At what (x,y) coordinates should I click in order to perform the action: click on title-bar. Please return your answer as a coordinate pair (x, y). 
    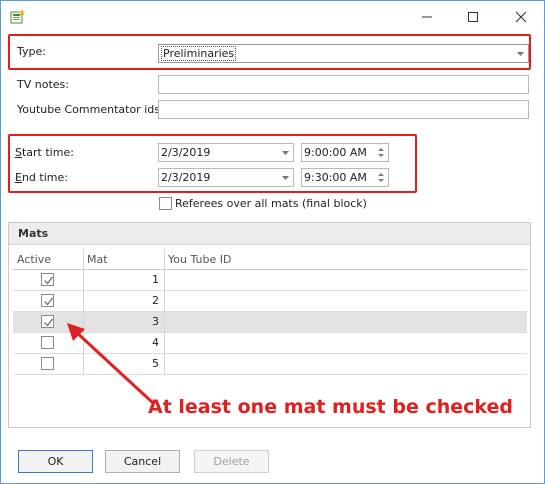
    Looking at the image, I should click on (272, 16).